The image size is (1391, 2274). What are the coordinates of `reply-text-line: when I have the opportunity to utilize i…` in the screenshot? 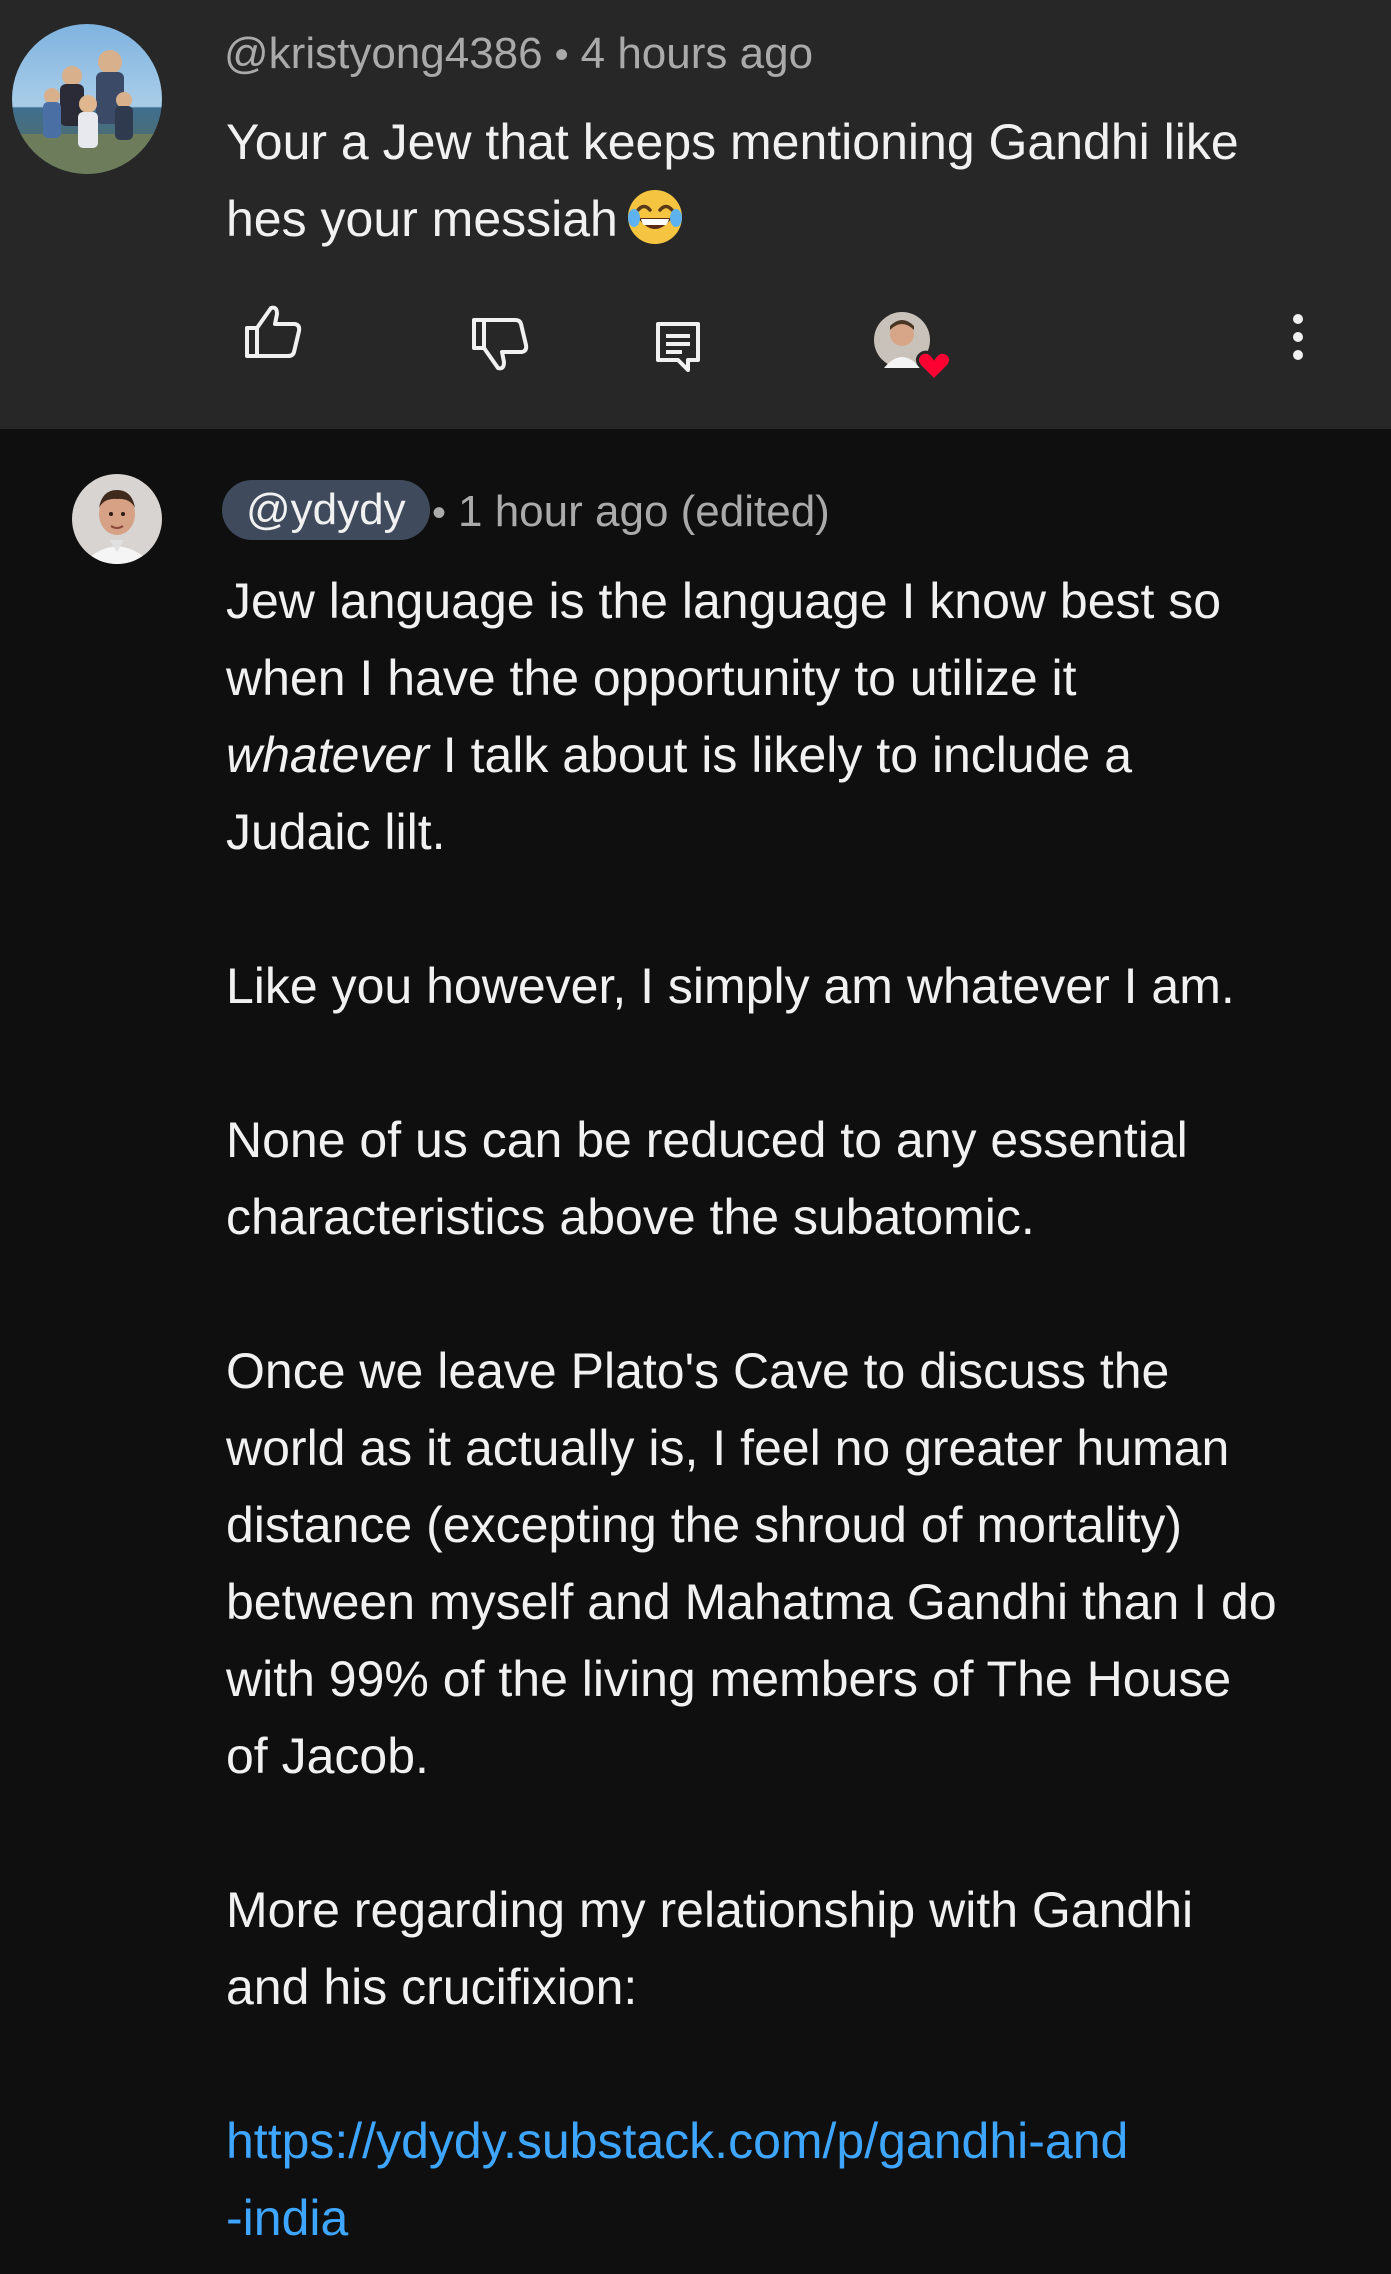 It's located at (651, 678).